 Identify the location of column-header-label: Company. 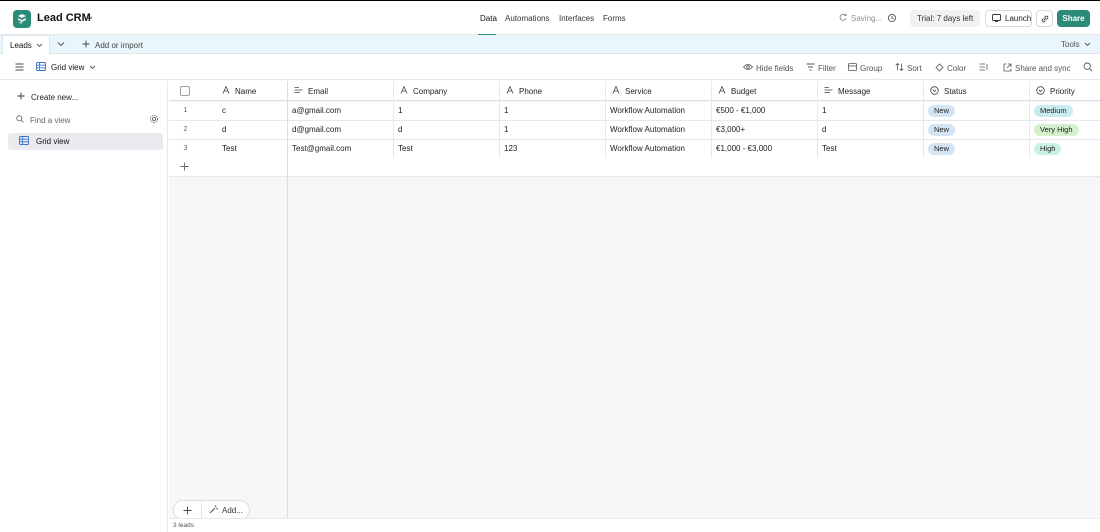
(430, 91).